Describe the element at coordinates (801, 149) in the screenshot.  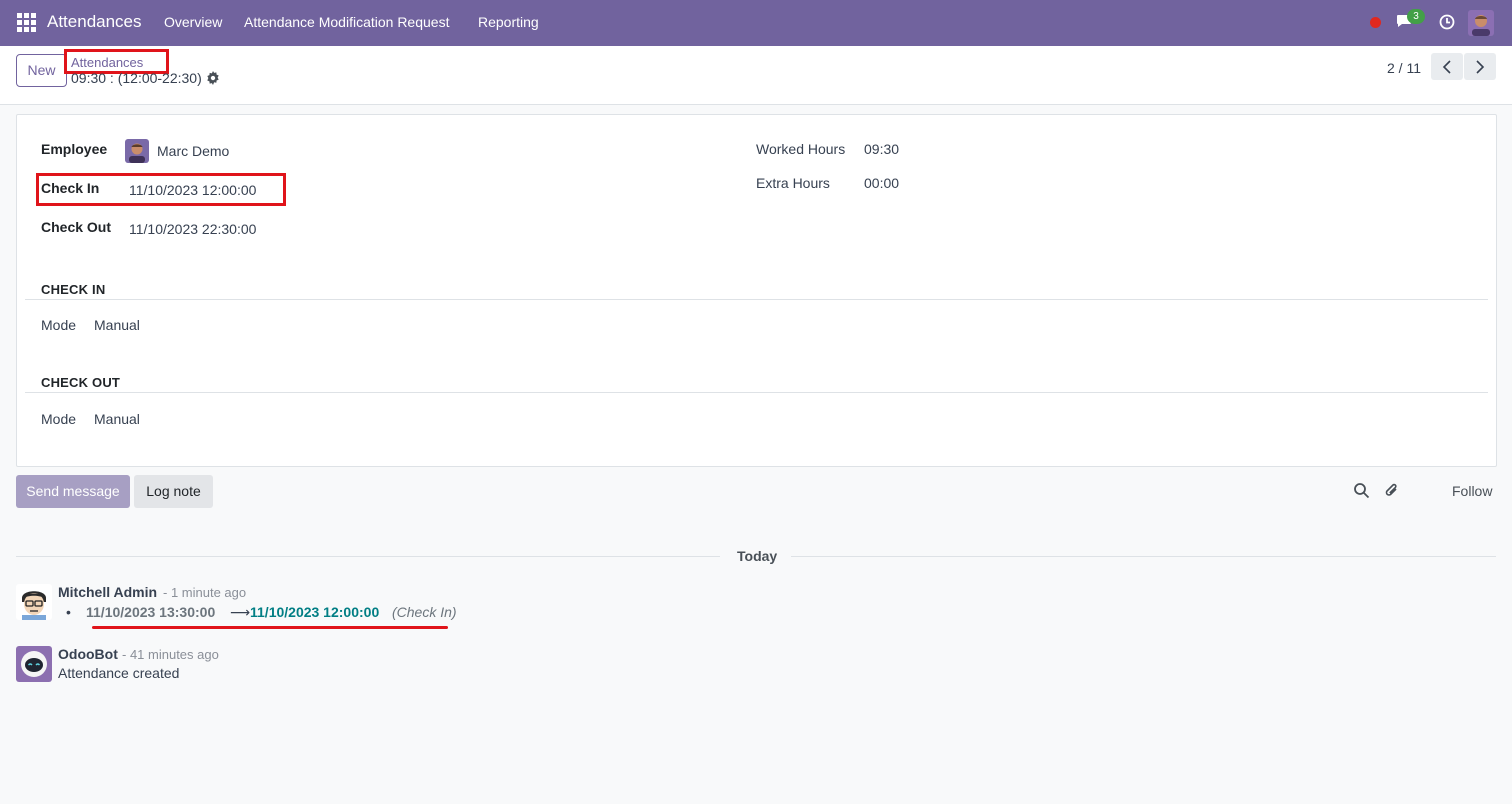
I see `worked-hours-label: Worked Hours` at that location.